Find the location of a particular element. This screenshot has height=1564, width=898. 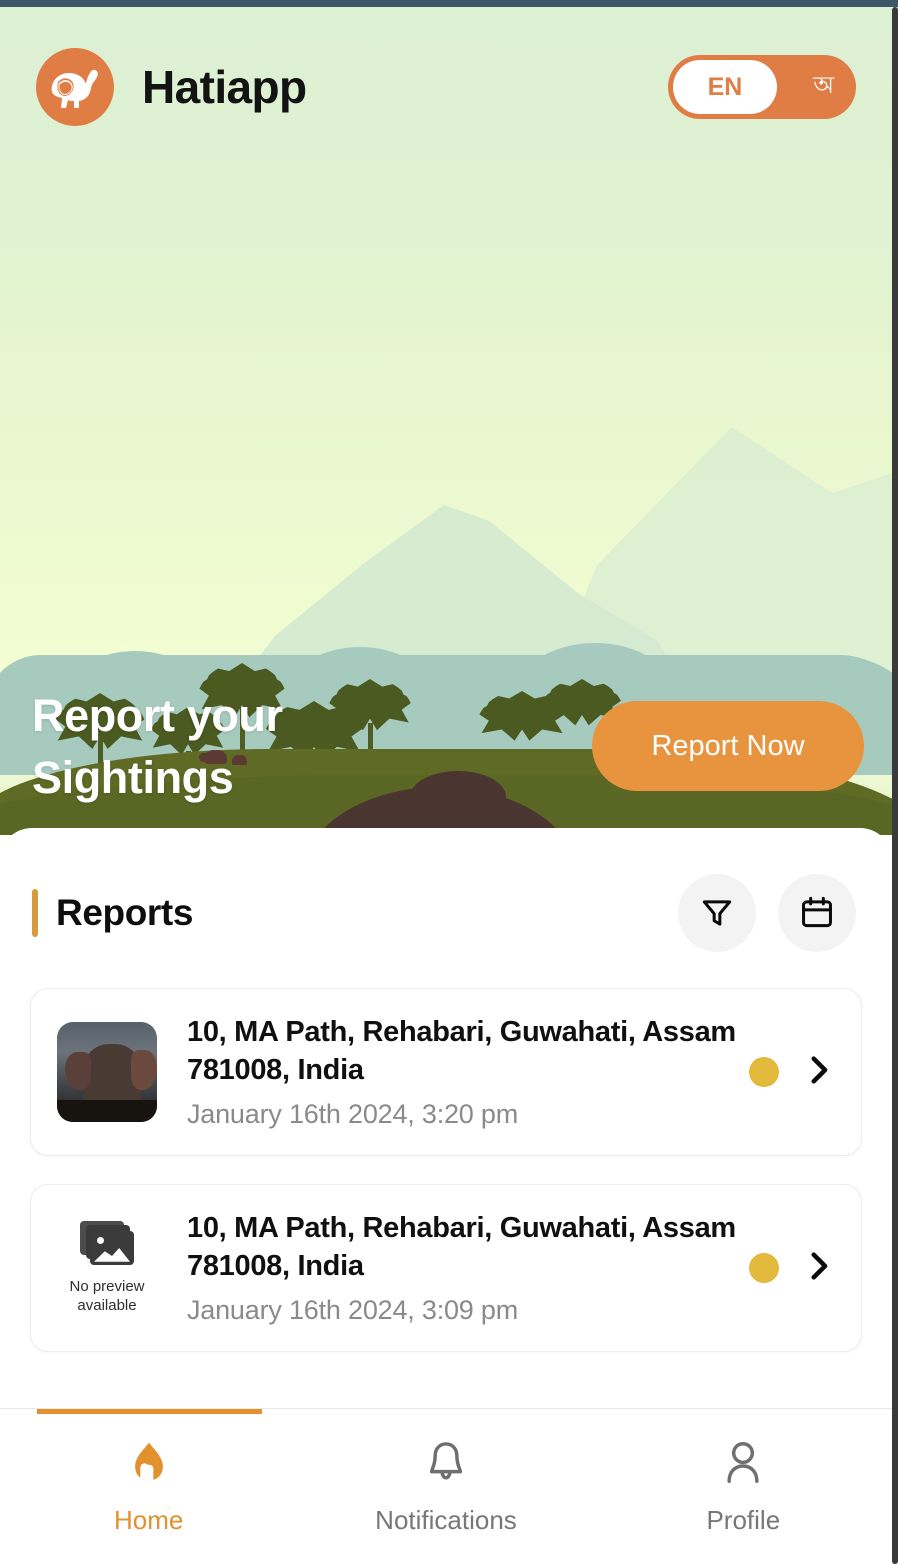

nav-label-home: Home is located at coordinates (148, 1520).